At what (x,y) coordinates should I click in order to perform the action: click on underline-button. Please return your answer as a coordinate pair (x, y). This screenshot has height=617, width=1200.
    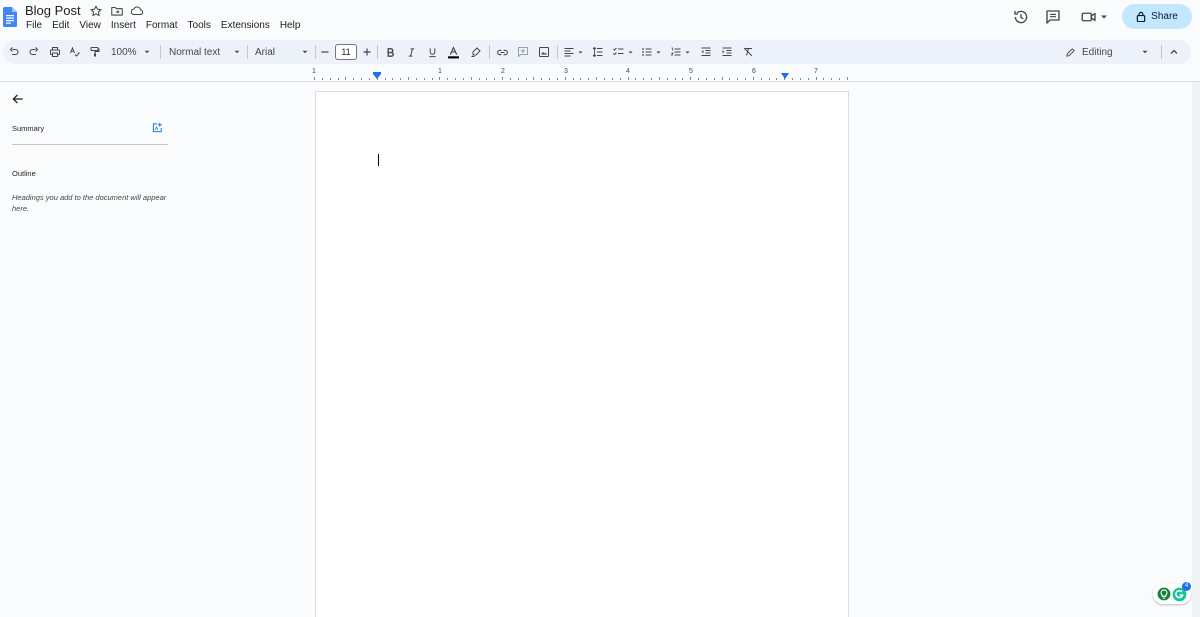
    Looking at the image, I should click on (432, 52).